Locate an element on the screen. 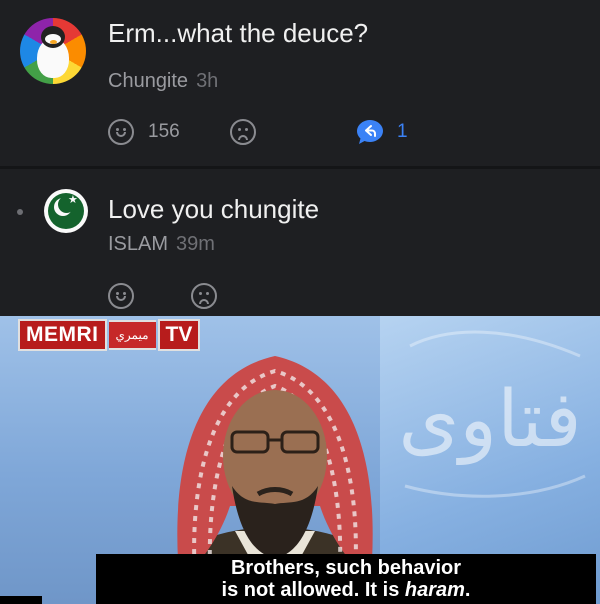  comment-meta: Chungite 3h is located at coordinates (163, 81).